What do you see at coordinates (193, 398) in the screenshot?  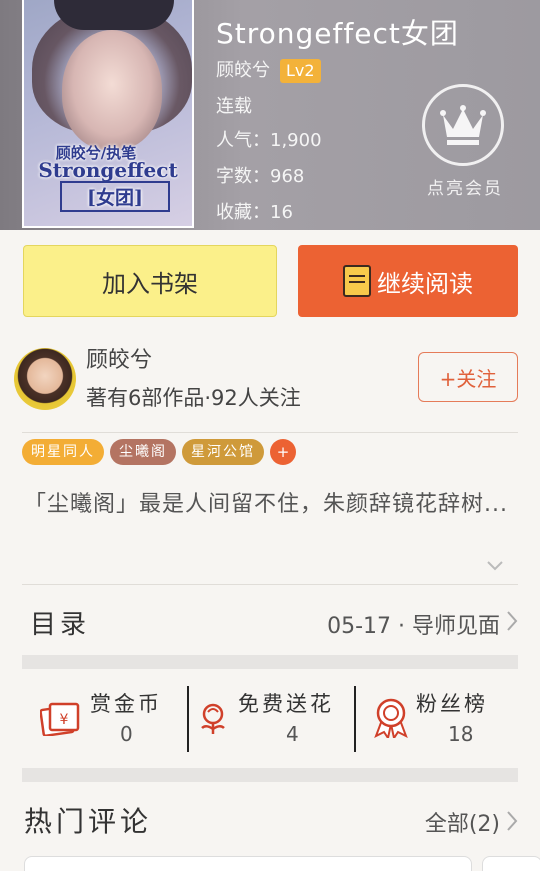 I see `author-stats: 著有6部作品·92人关注` at bounding box center [193, 398].